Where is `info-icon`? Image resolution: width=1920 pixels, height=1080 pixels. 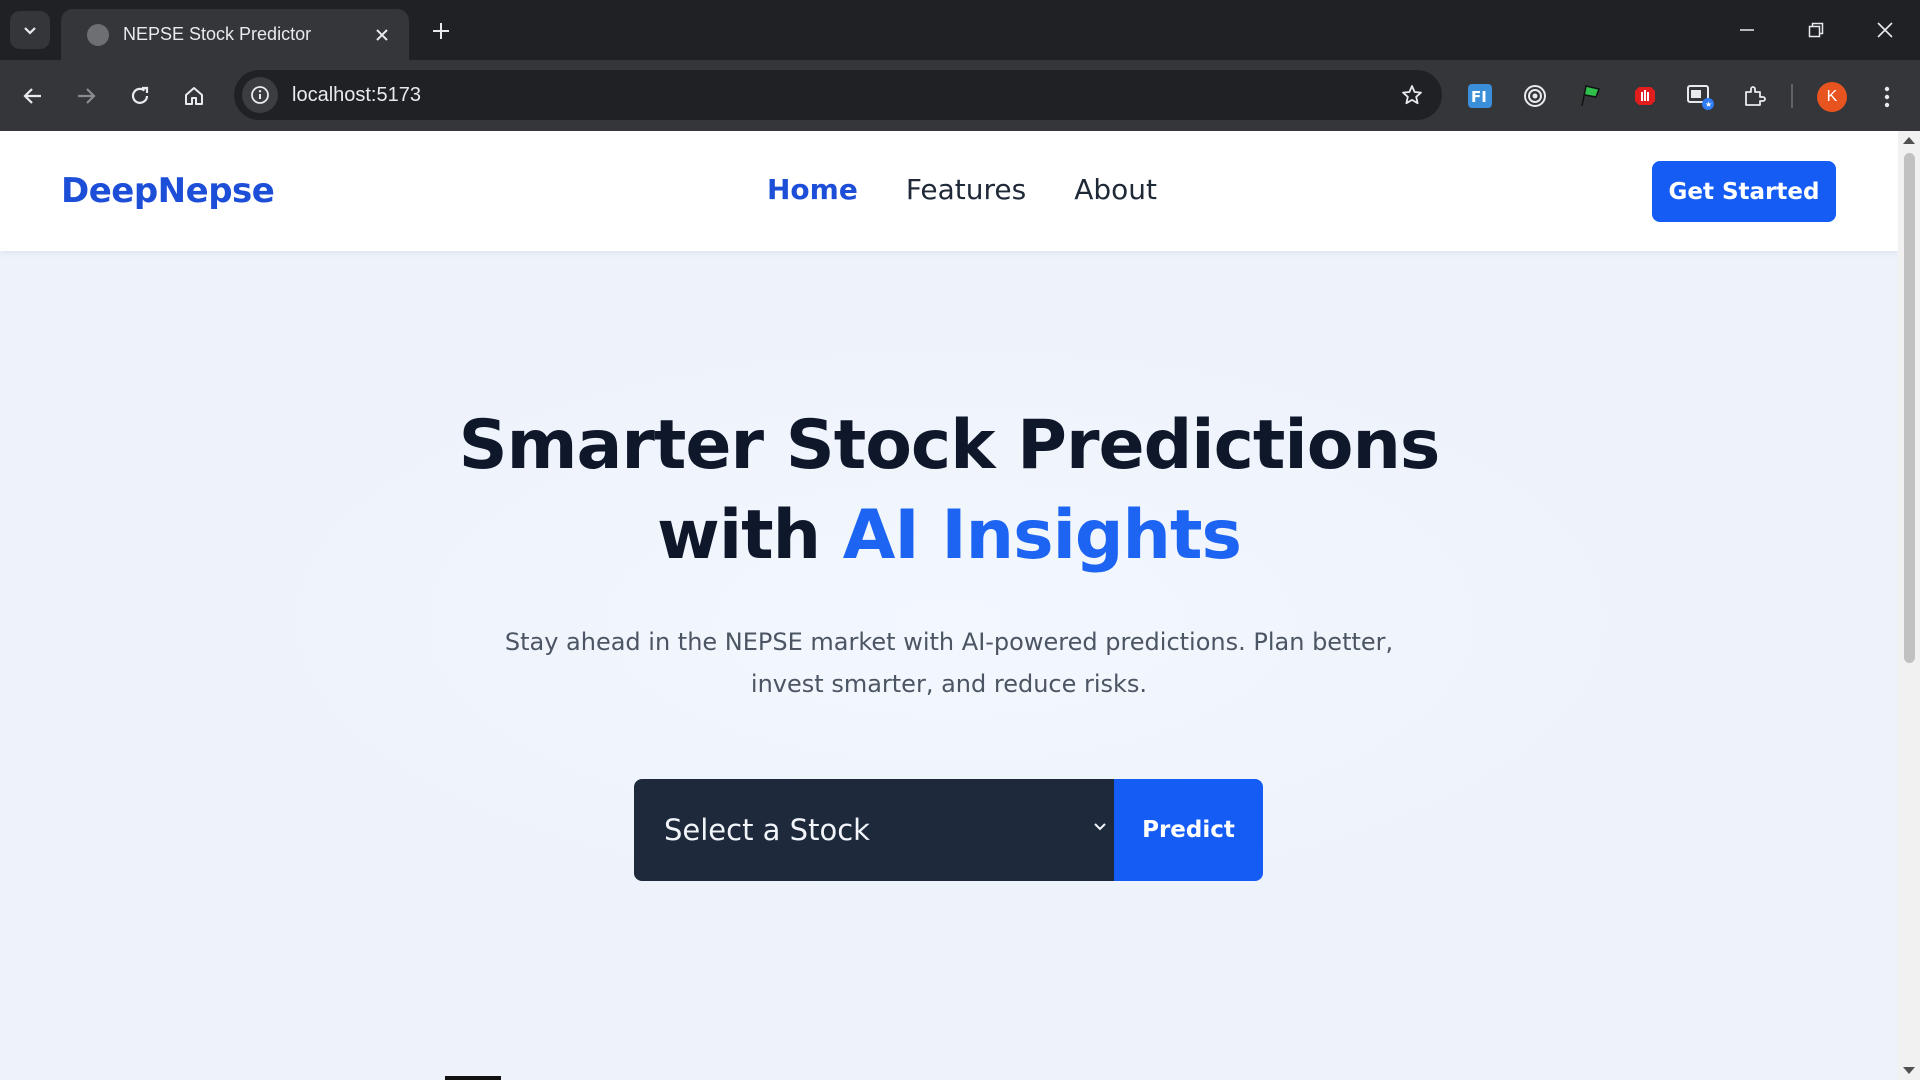 info-icon is located at coordinates (260, 95).